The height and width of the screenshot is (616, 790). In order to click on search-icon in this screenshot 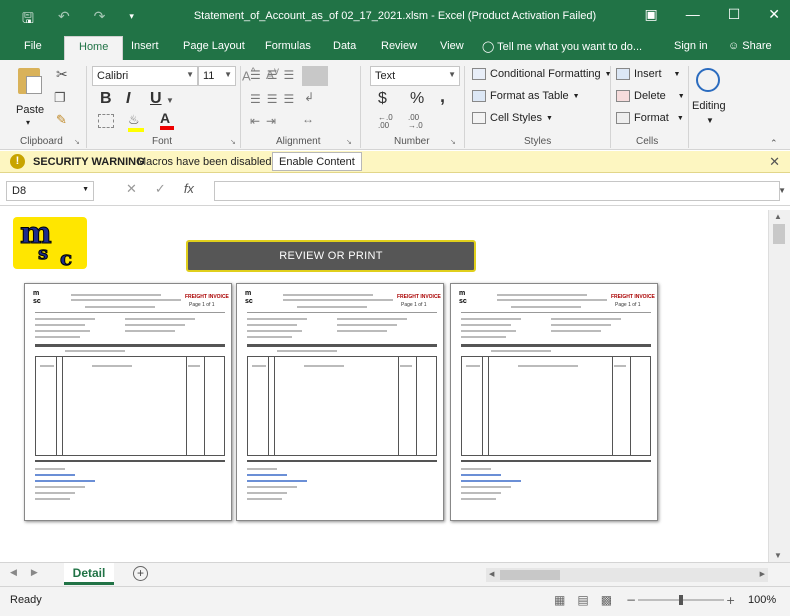, I will do `click(708, 80)`.